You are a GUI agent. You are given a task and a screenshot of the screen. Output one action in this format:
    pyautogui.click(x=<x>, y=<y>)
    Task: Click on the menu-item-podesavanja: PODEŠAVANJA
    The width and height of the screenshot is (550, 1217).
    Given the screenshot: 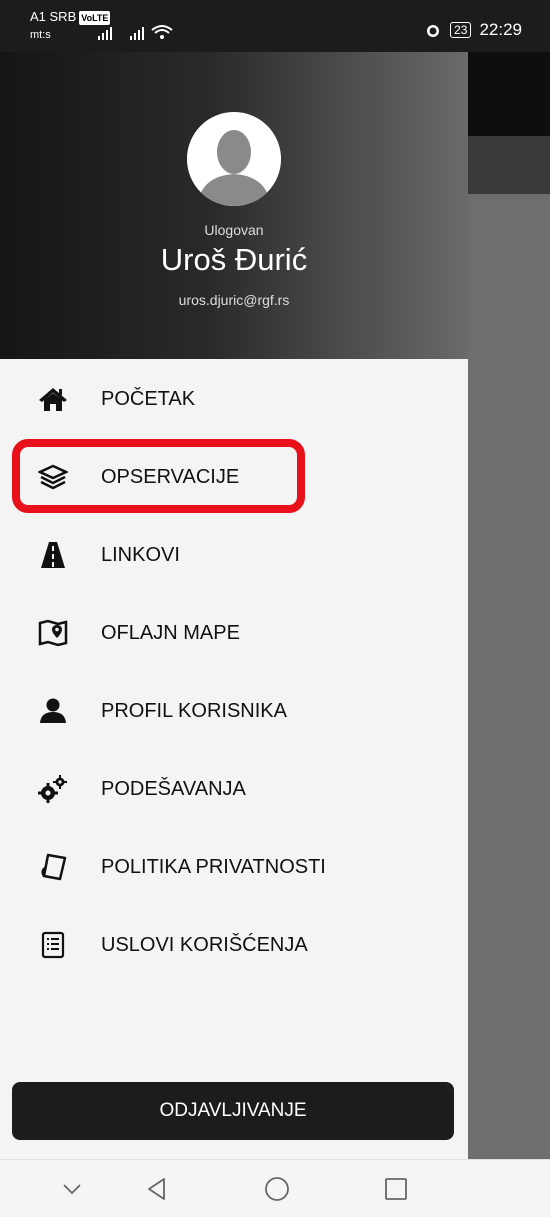 What is the action you would take?
    pyautogui.click(x=234, y=789)
    